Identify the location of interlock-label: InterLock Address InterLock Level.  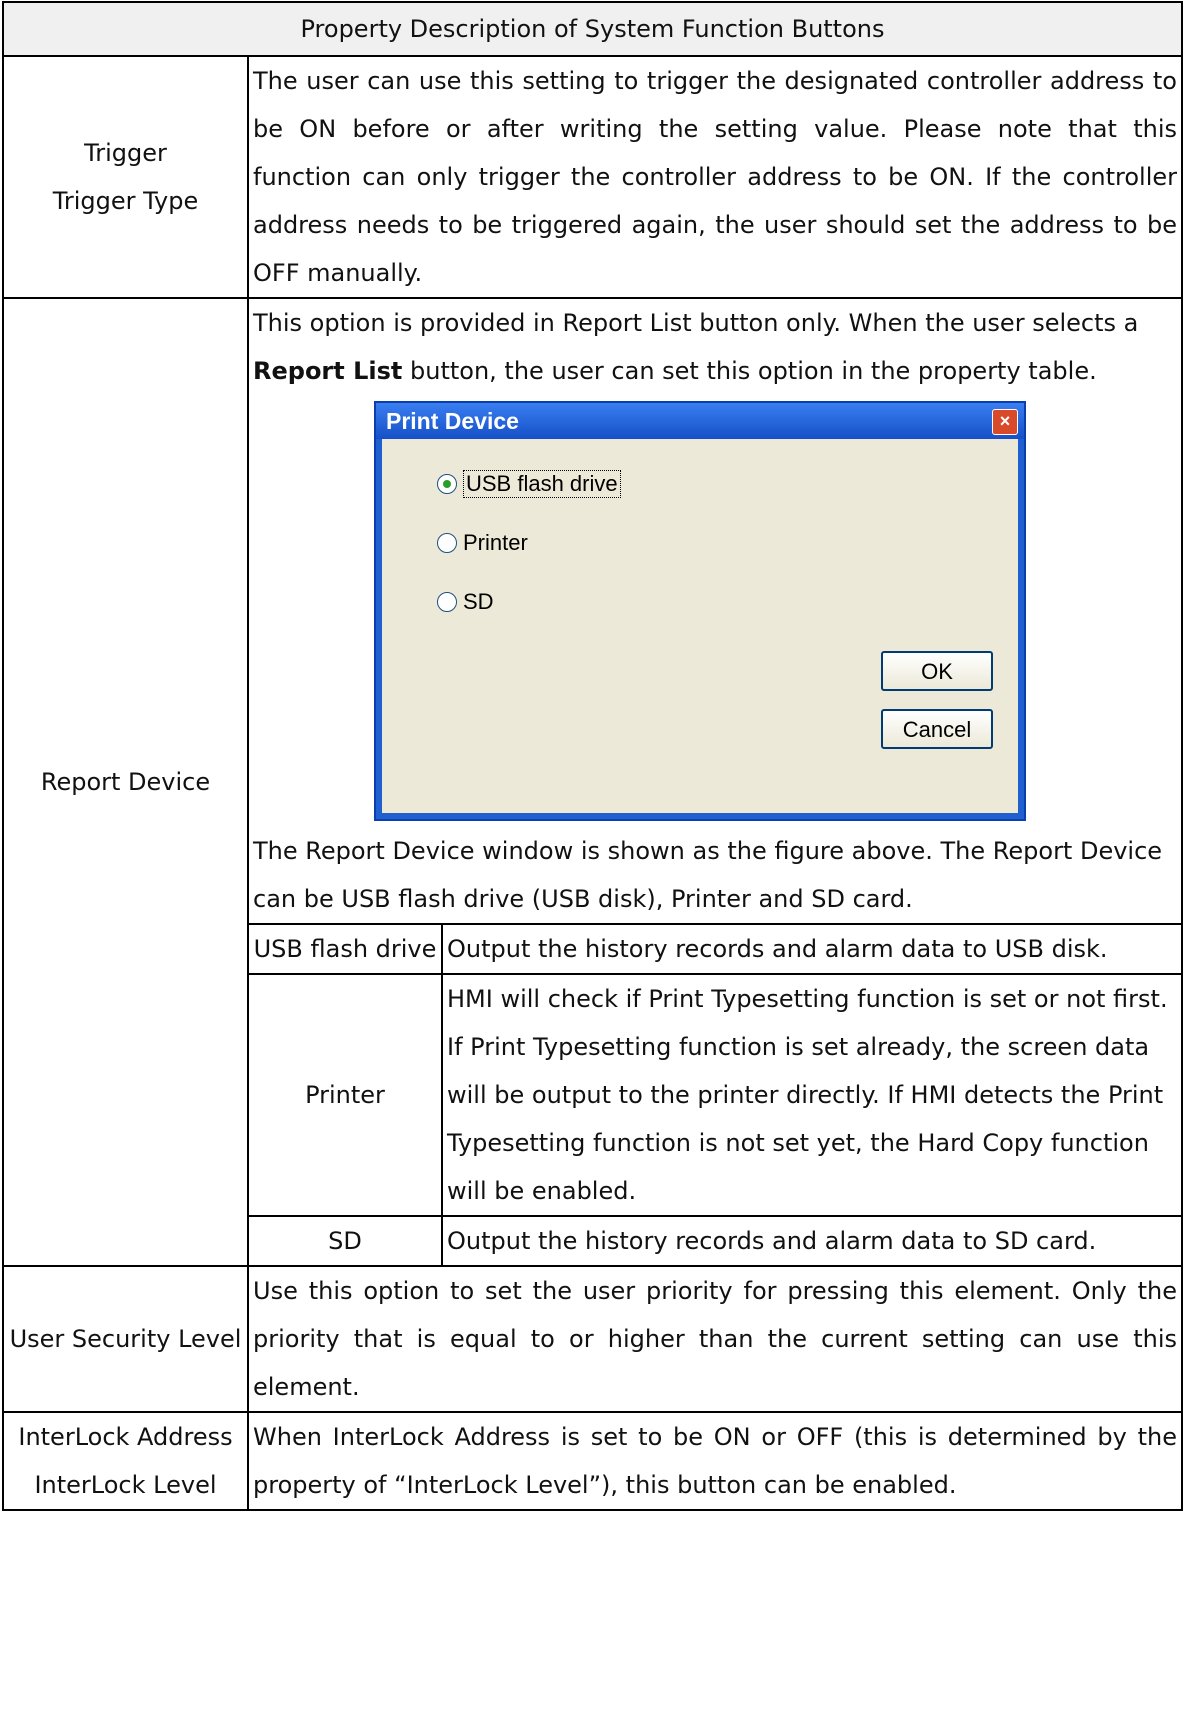
(125, 1461).